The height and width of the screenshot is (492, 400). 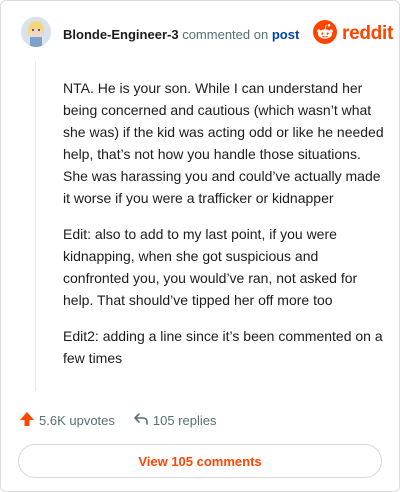 What do you see at coordinates (35, 226) in the screenshot?
I see `thread-line` at bounding box center [35, 226].